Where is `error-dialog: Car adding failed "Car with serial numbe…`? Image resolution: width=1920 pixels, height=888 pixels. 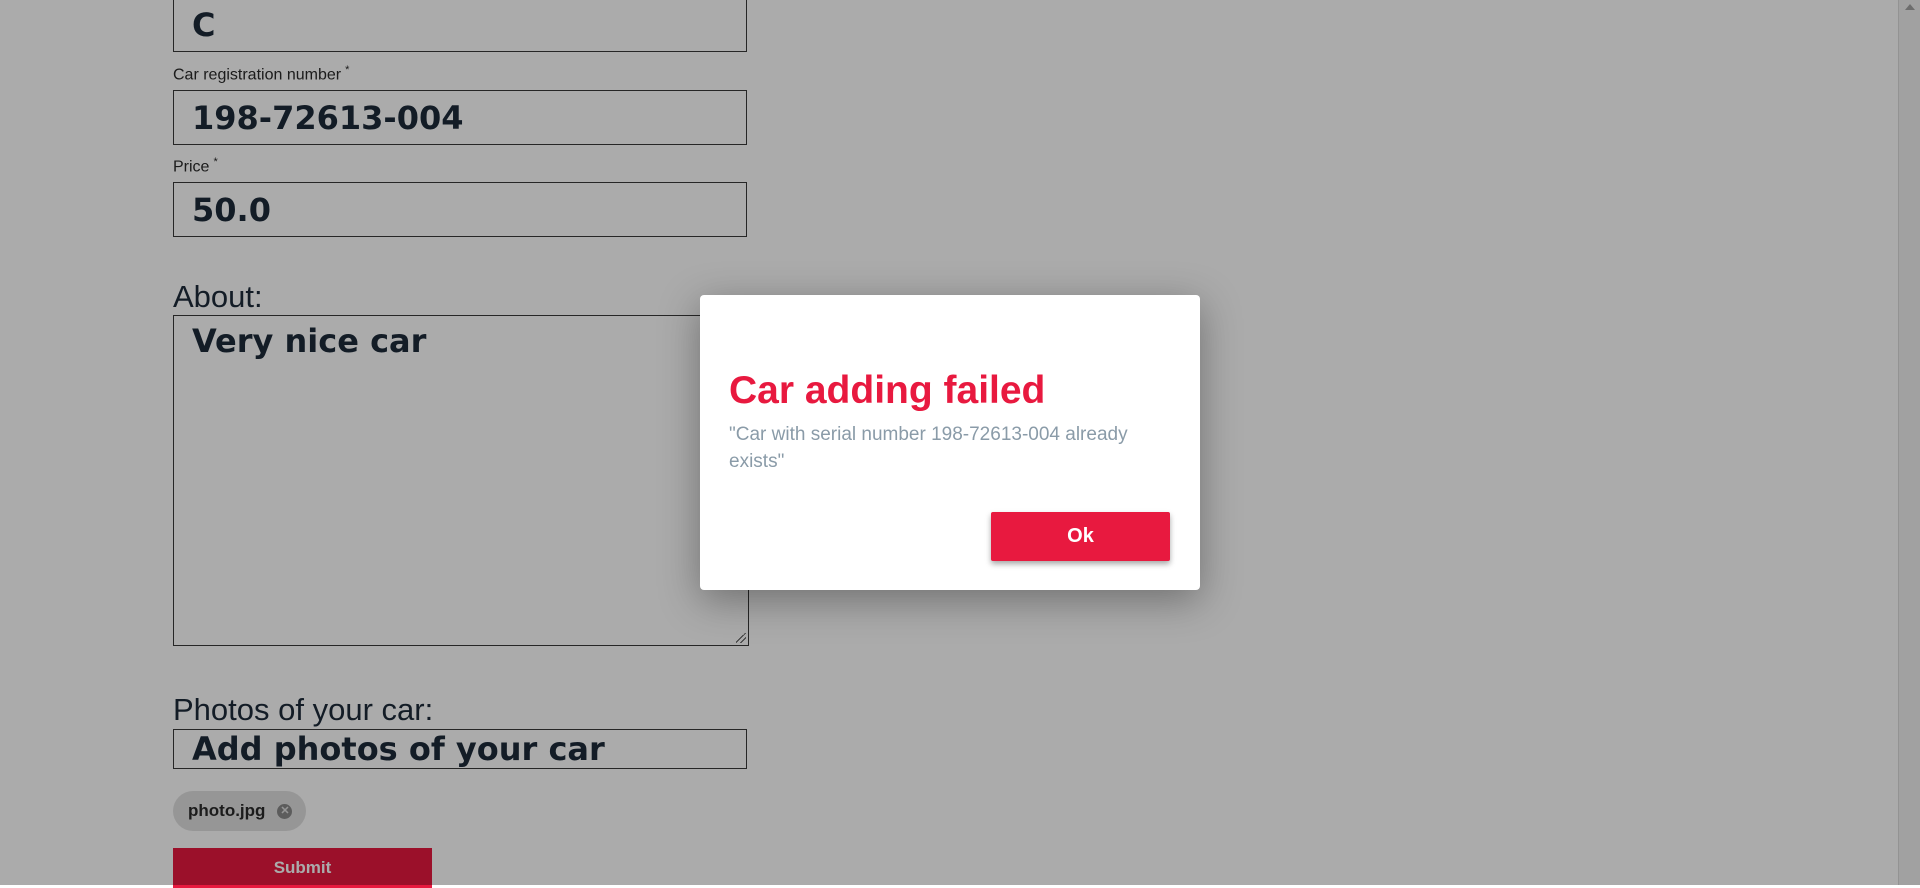 error-dialog: Car adding failed "Car with serial numbe… is located at coordinates (950, 442).